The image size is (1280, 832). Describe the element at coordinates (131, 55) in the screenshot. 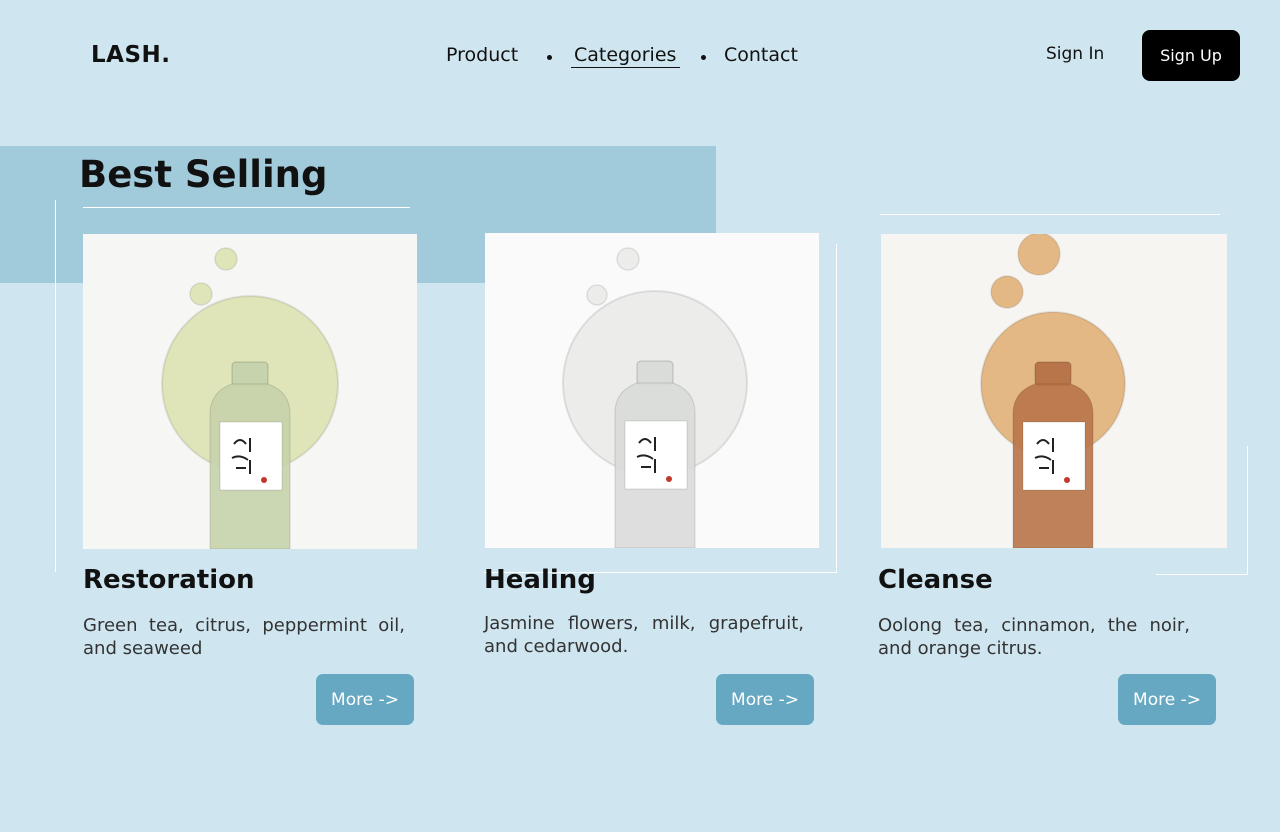

I see `logo: LASH.` at that location.